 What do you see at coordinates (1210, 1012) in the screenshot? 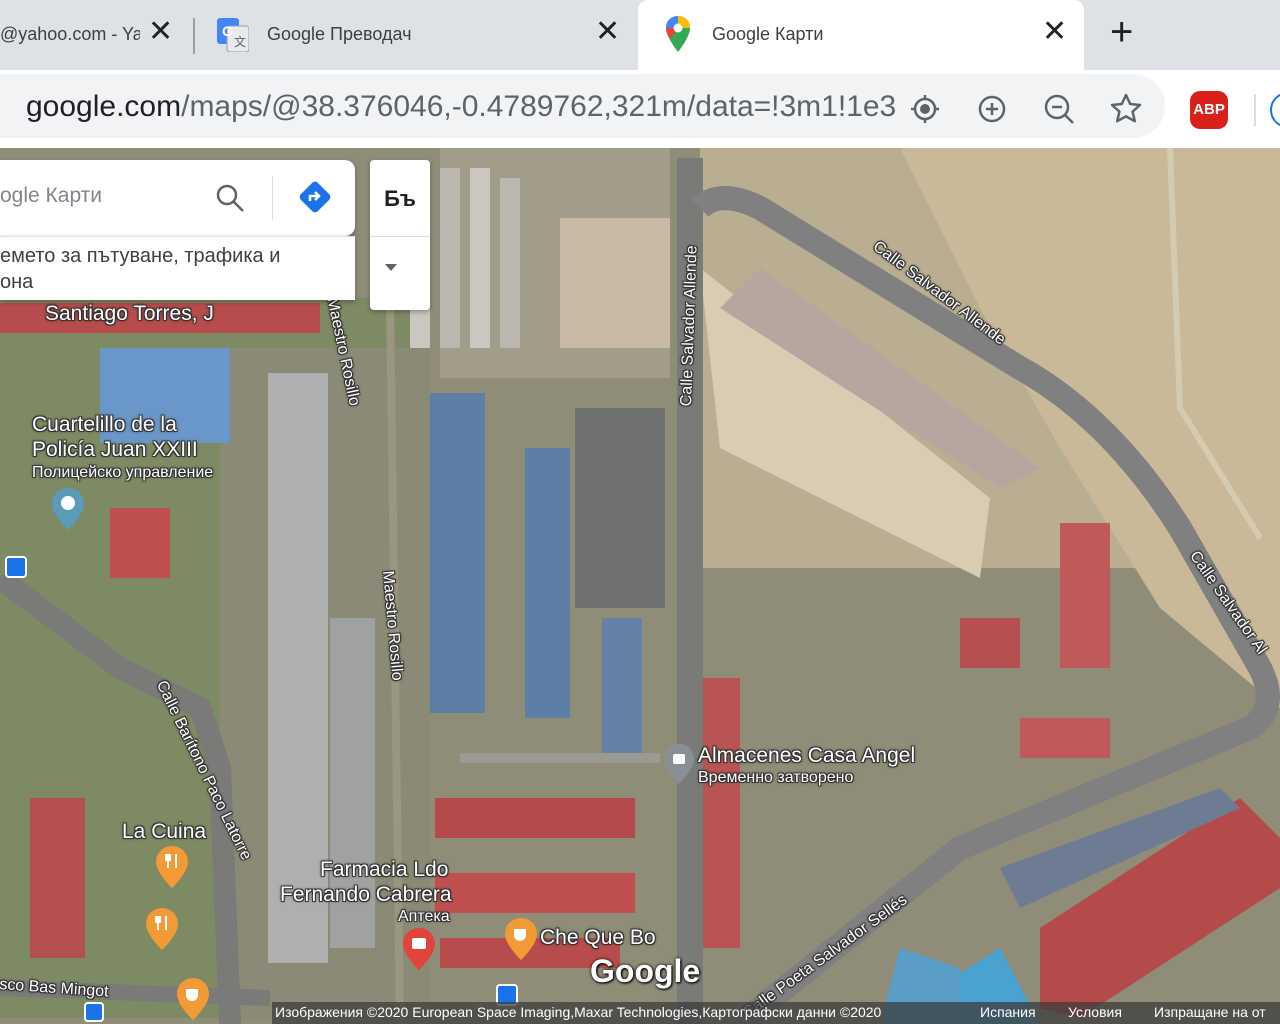
I see `send-feedback-link: Изпращане на от` at bounding box center [1210, 1012].